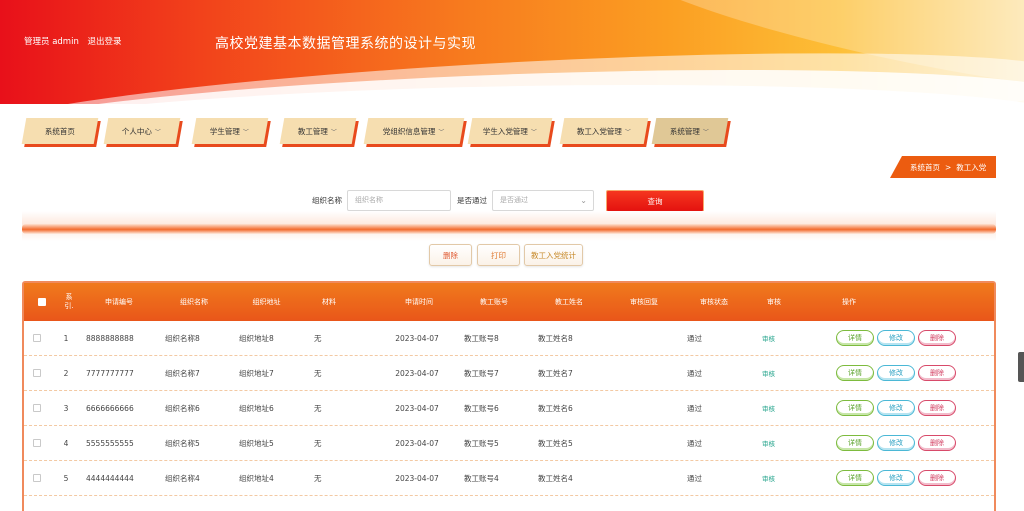 The height and width of the screenshot is (511, 1024). I want to click on chevron-down-icon: ⌄, so click(583, 200).